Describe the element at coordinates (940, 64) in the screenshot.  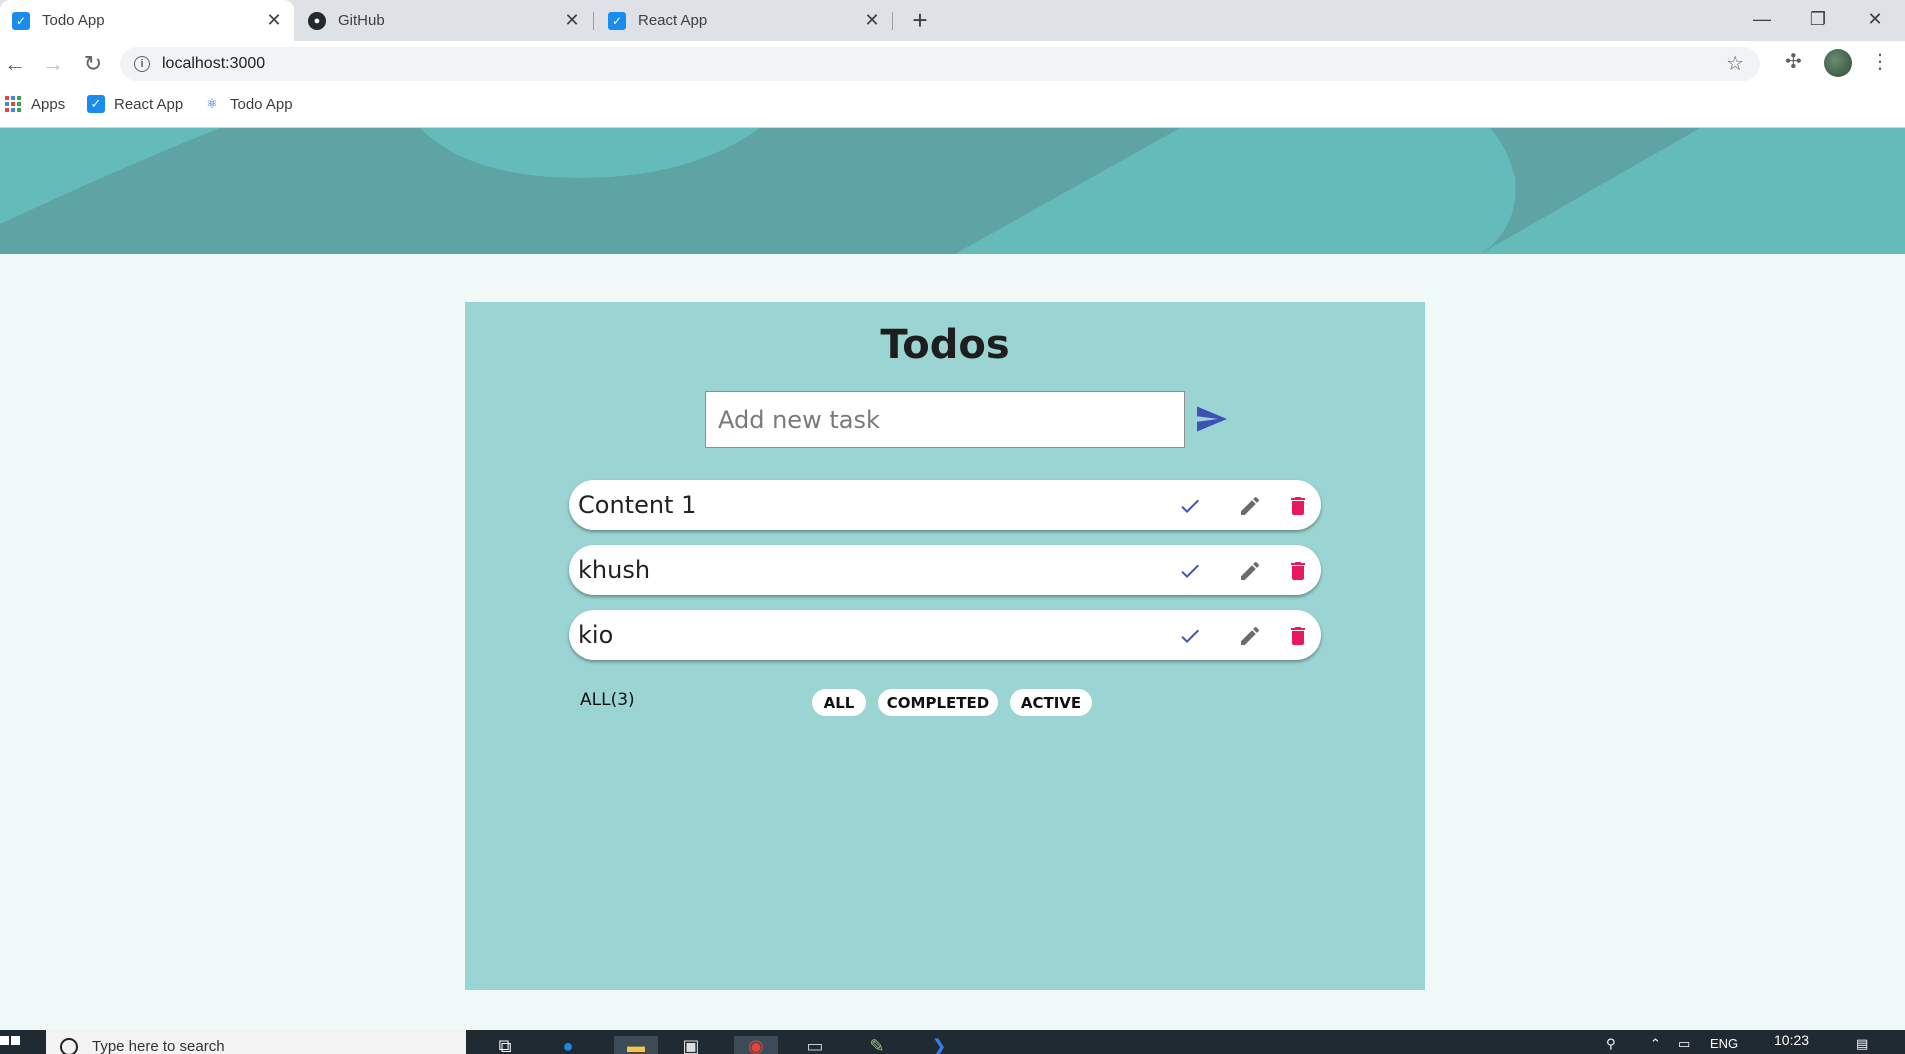
I see `address-bar: i localhost:3000 ☆` at that location.